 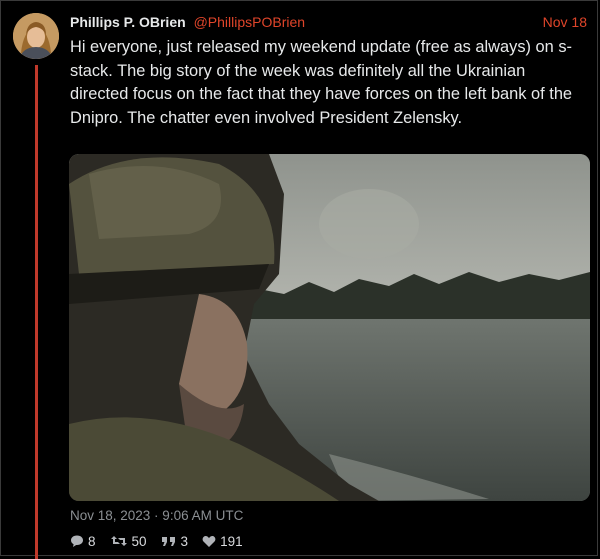 I want to click on tweet-stats: 8 50 3 191, so click(x=163, y=541).